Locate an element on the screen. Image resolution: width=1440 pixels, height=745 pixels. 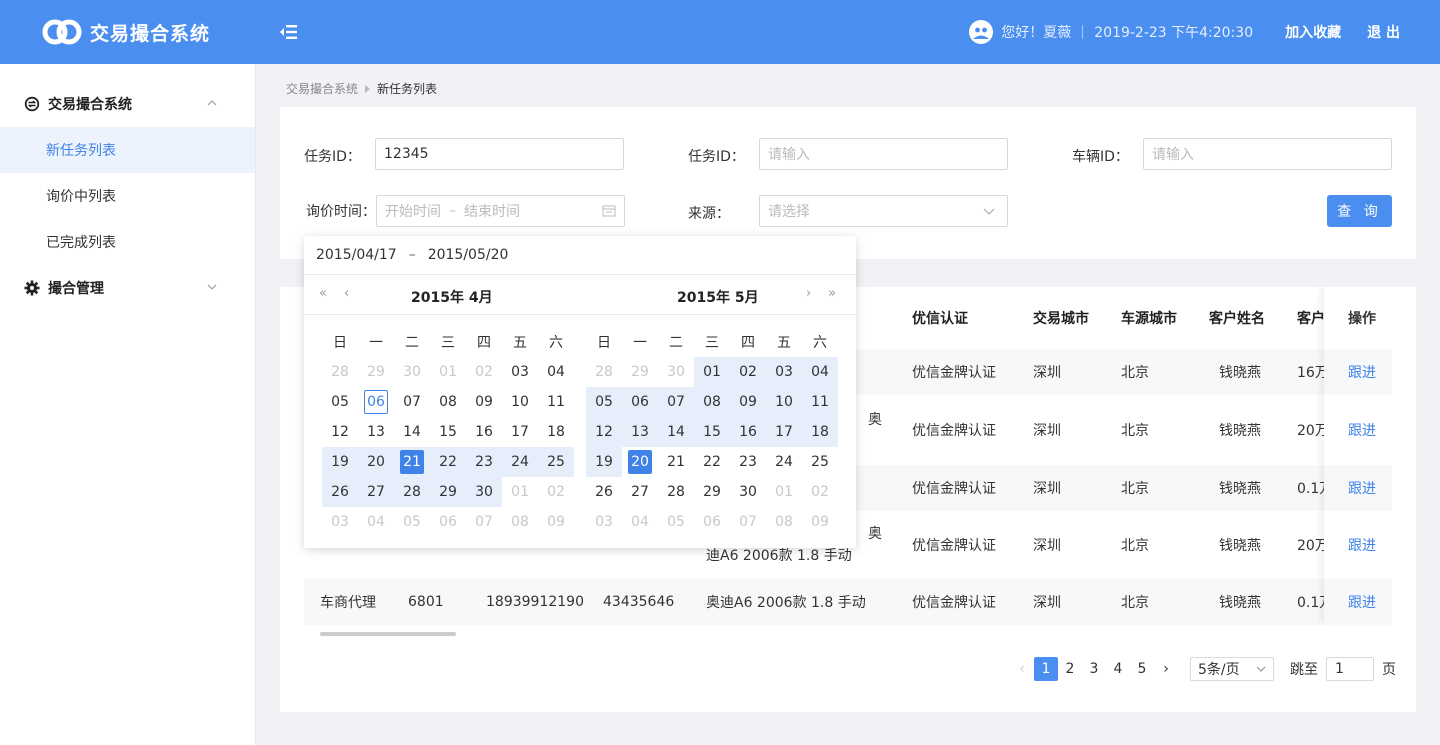
page-1: 1 is located at coordinates (1046, 669).